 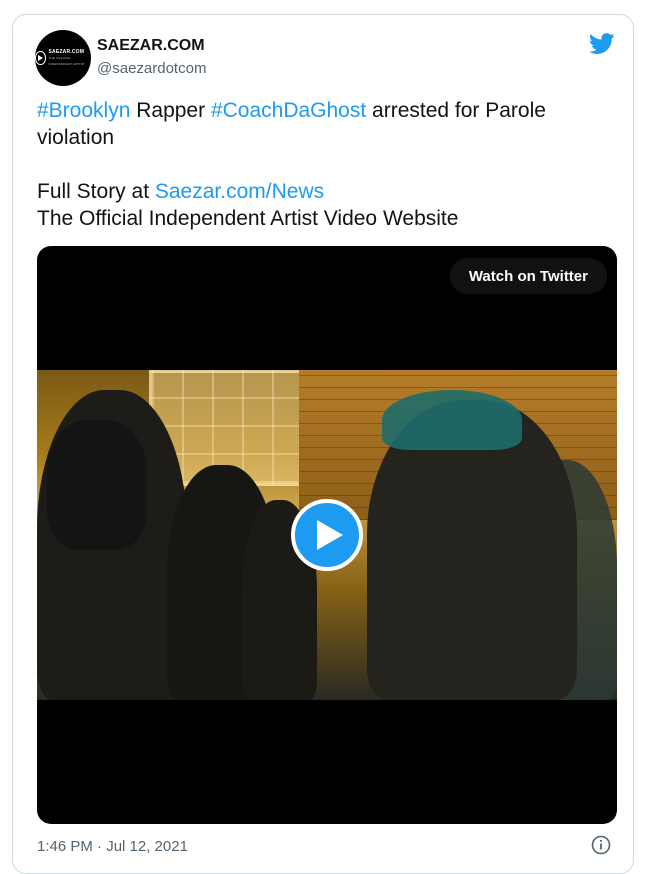 I want to click on hashtag-brooklyn-link: #Brooklyn, so click(x=83, y=110).